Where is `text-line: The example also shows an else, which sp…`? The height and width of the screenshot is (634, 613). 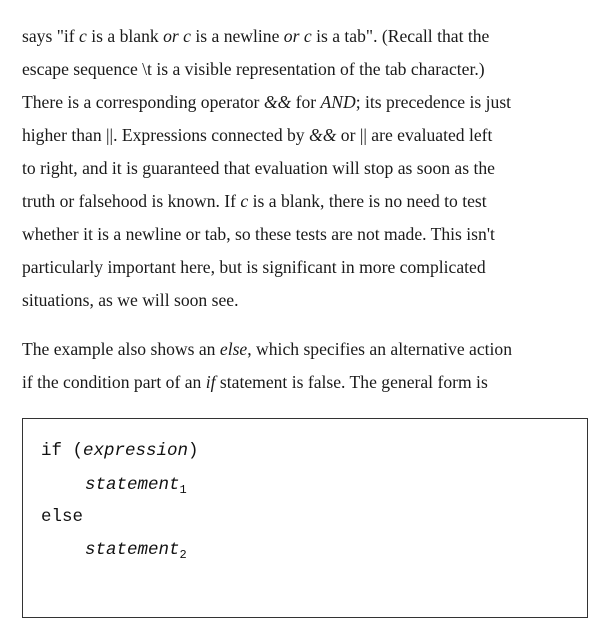 text-line: The example also shows an else, which sp… is located at coordinates (267, 349).